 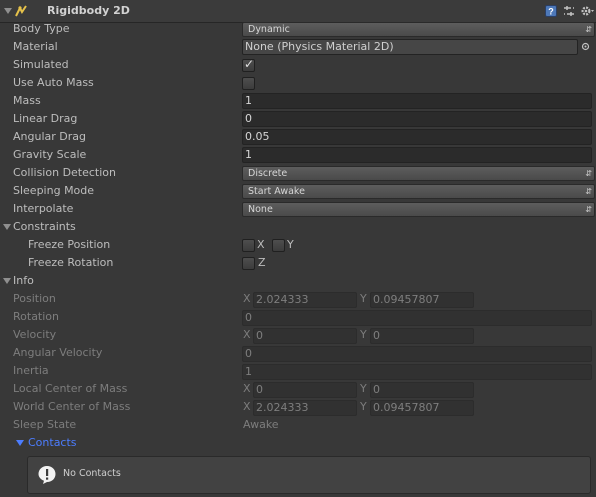 I want to click on collision-detection-value: Discrete, so click(x=268, y=173).